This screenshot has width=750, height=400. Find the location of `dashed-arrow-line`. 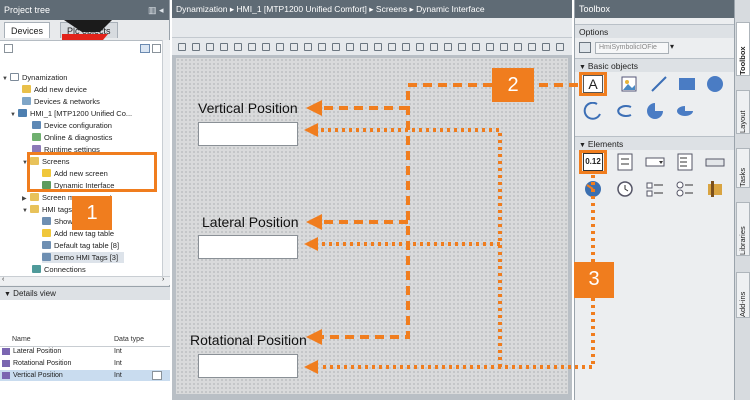

dashed-arrow-line is located at coordinates (407, 211).